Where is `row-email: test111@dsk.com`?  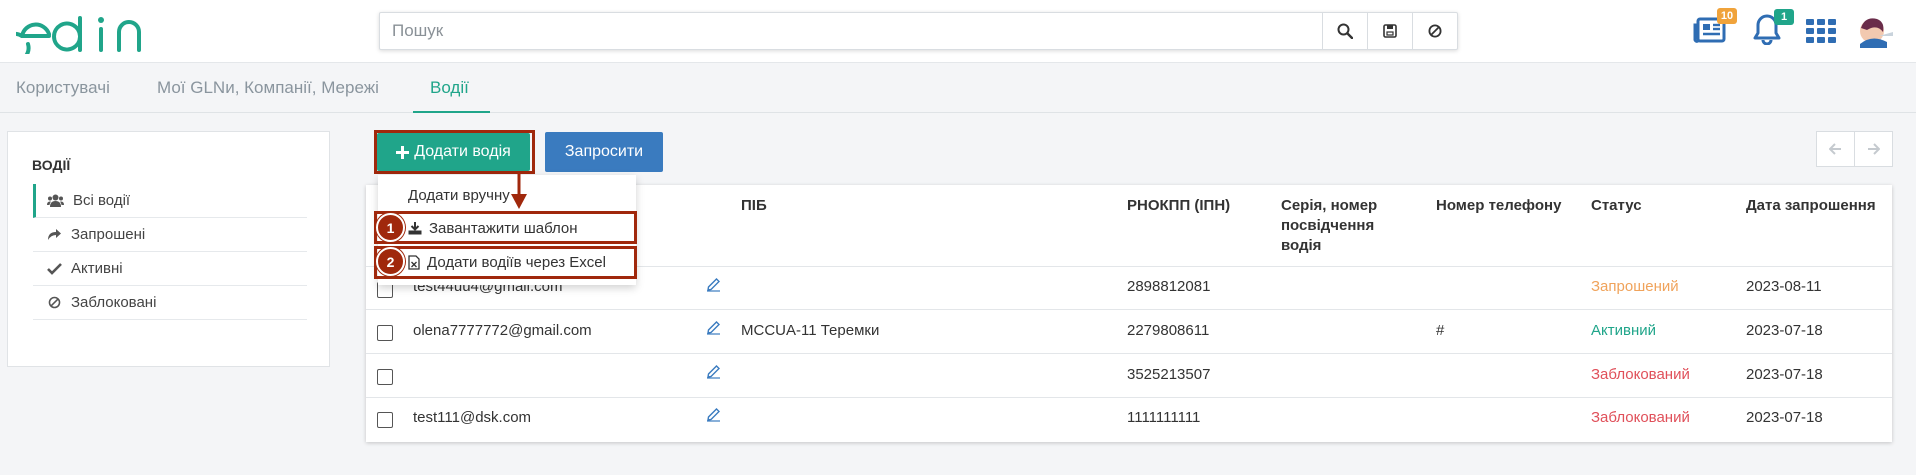 row-email: test111@dsk.com is located at coordinates (472, 417).